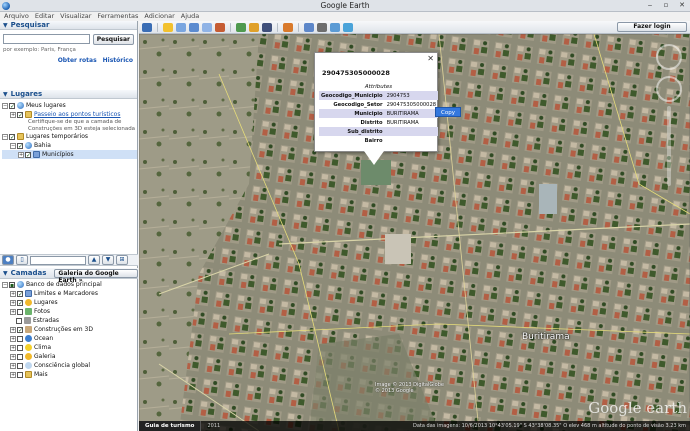  Describe the element at coordinates (68, 25) in the screenshot. I see `search-section-header: ▼ Pesquisar` at that location.